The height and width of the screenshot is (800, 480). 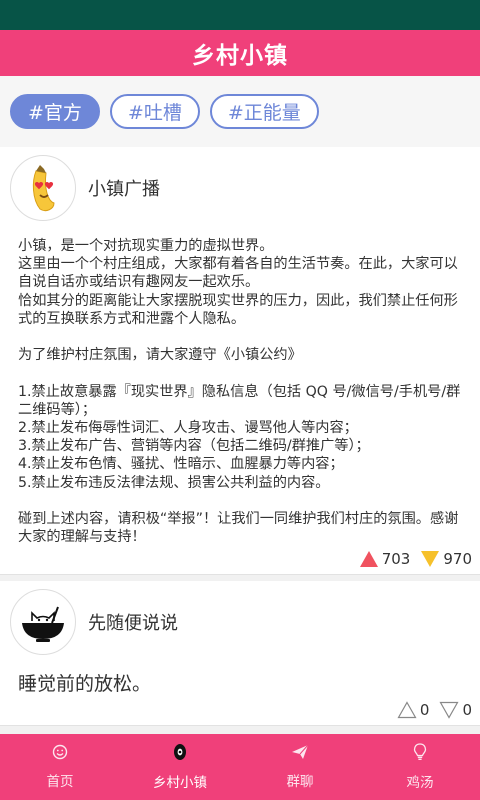 I want to click on bottom-tab-bar: 首页 乡村小镇 群聊 鸡汤, so click(x=240, y=767).